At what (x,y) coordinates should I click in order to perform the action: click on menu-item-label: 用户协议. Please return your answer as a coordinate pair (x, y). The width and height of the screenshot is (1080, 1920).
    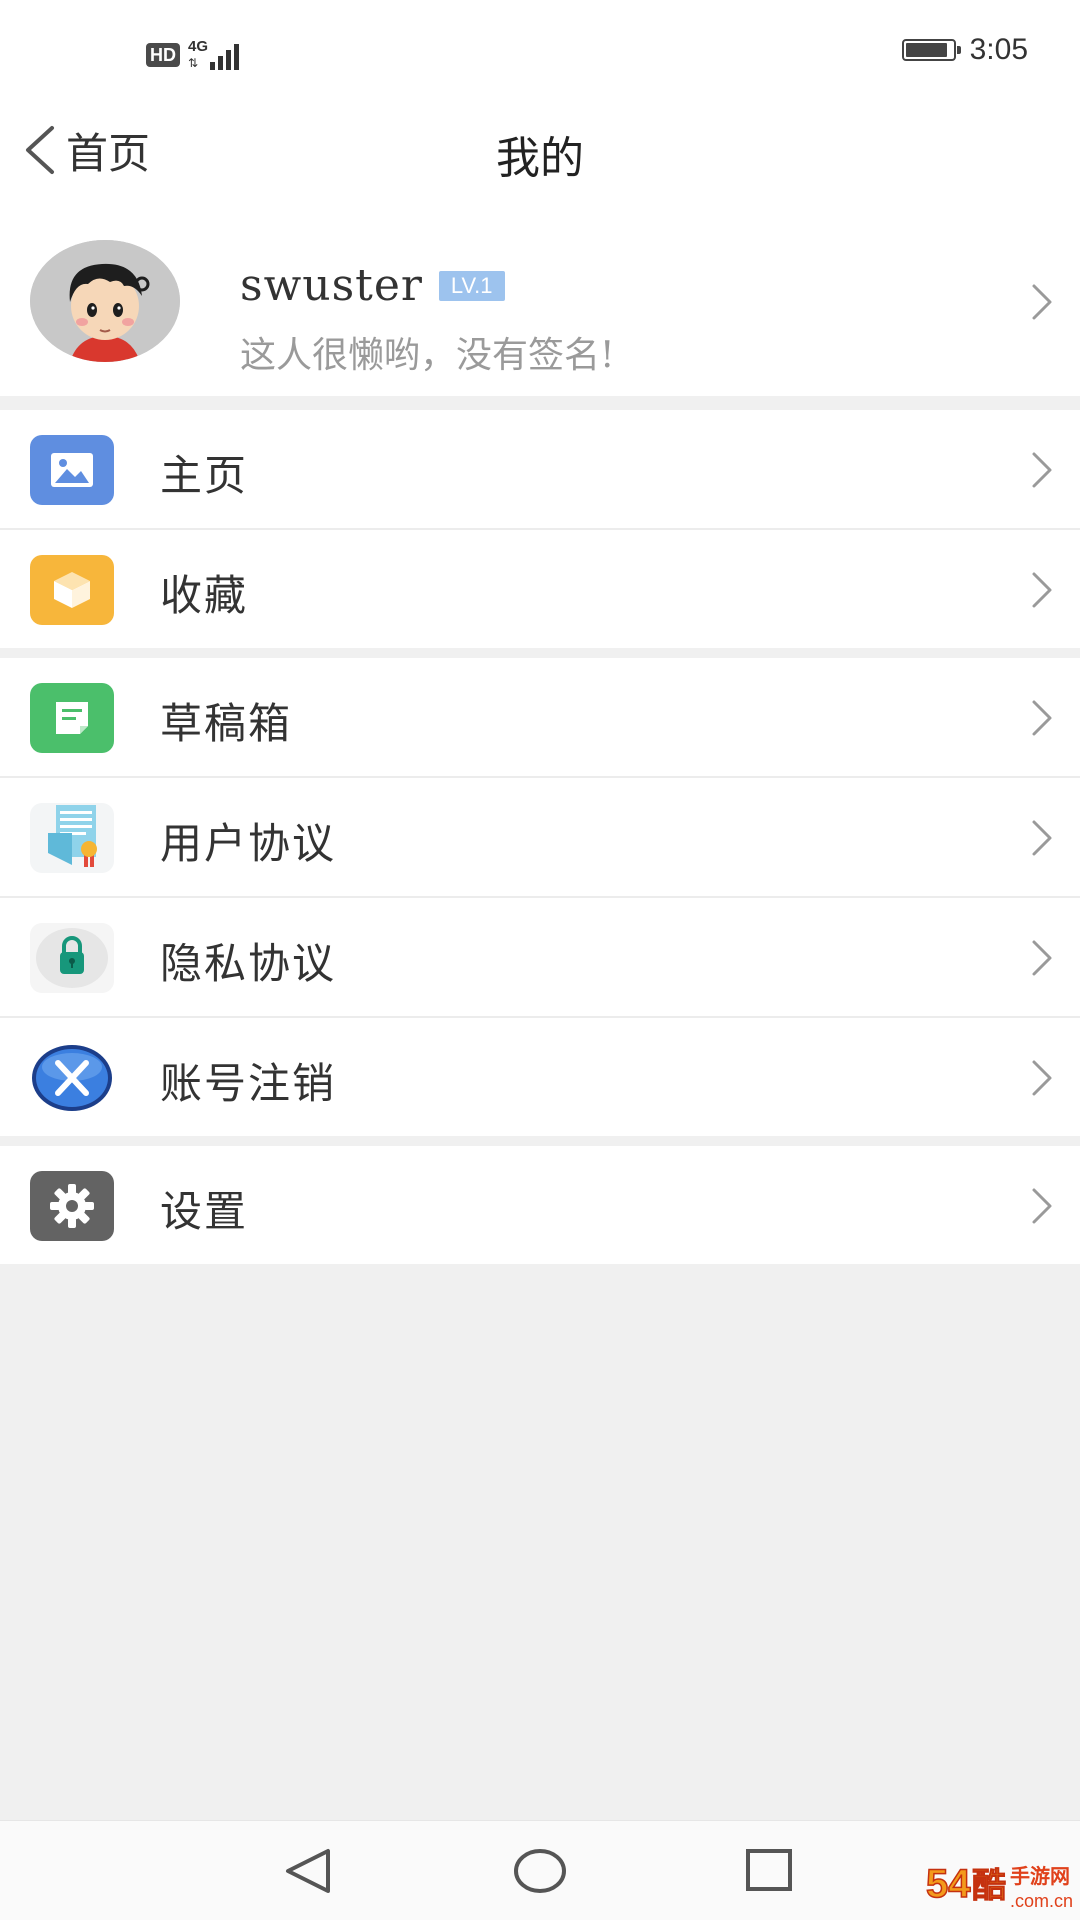
    Looking at the image, I should click on (248, 843).